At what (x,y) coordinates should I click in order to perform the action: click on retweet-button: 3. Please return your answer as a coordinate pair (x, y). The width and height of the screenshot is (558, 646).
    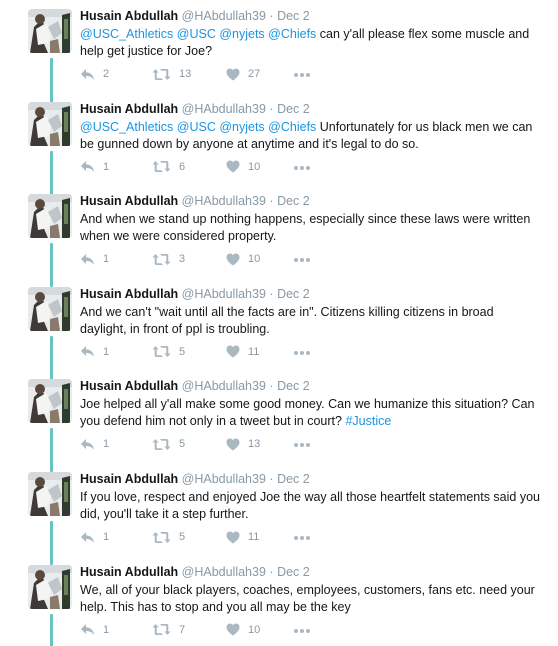
    Looking at the image, I should click on (168, 259).